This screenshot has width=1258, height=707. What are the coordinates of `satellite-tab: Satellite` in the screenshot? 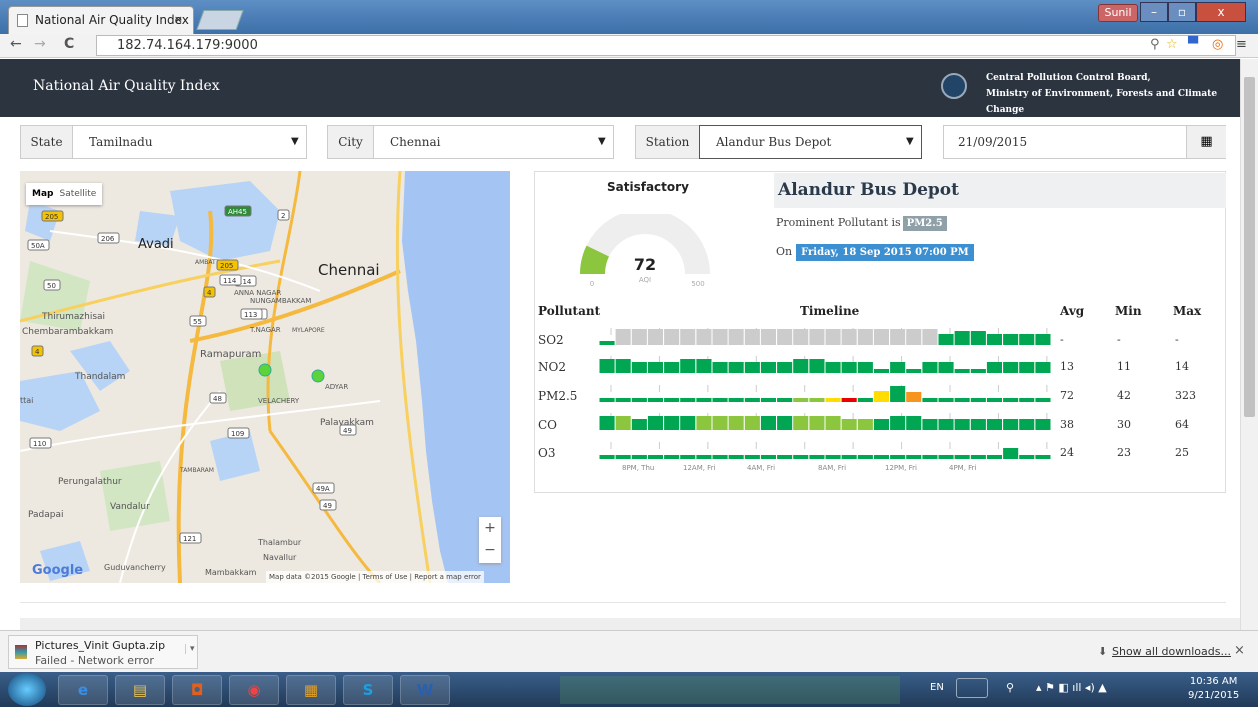 It's located at (80, 194).